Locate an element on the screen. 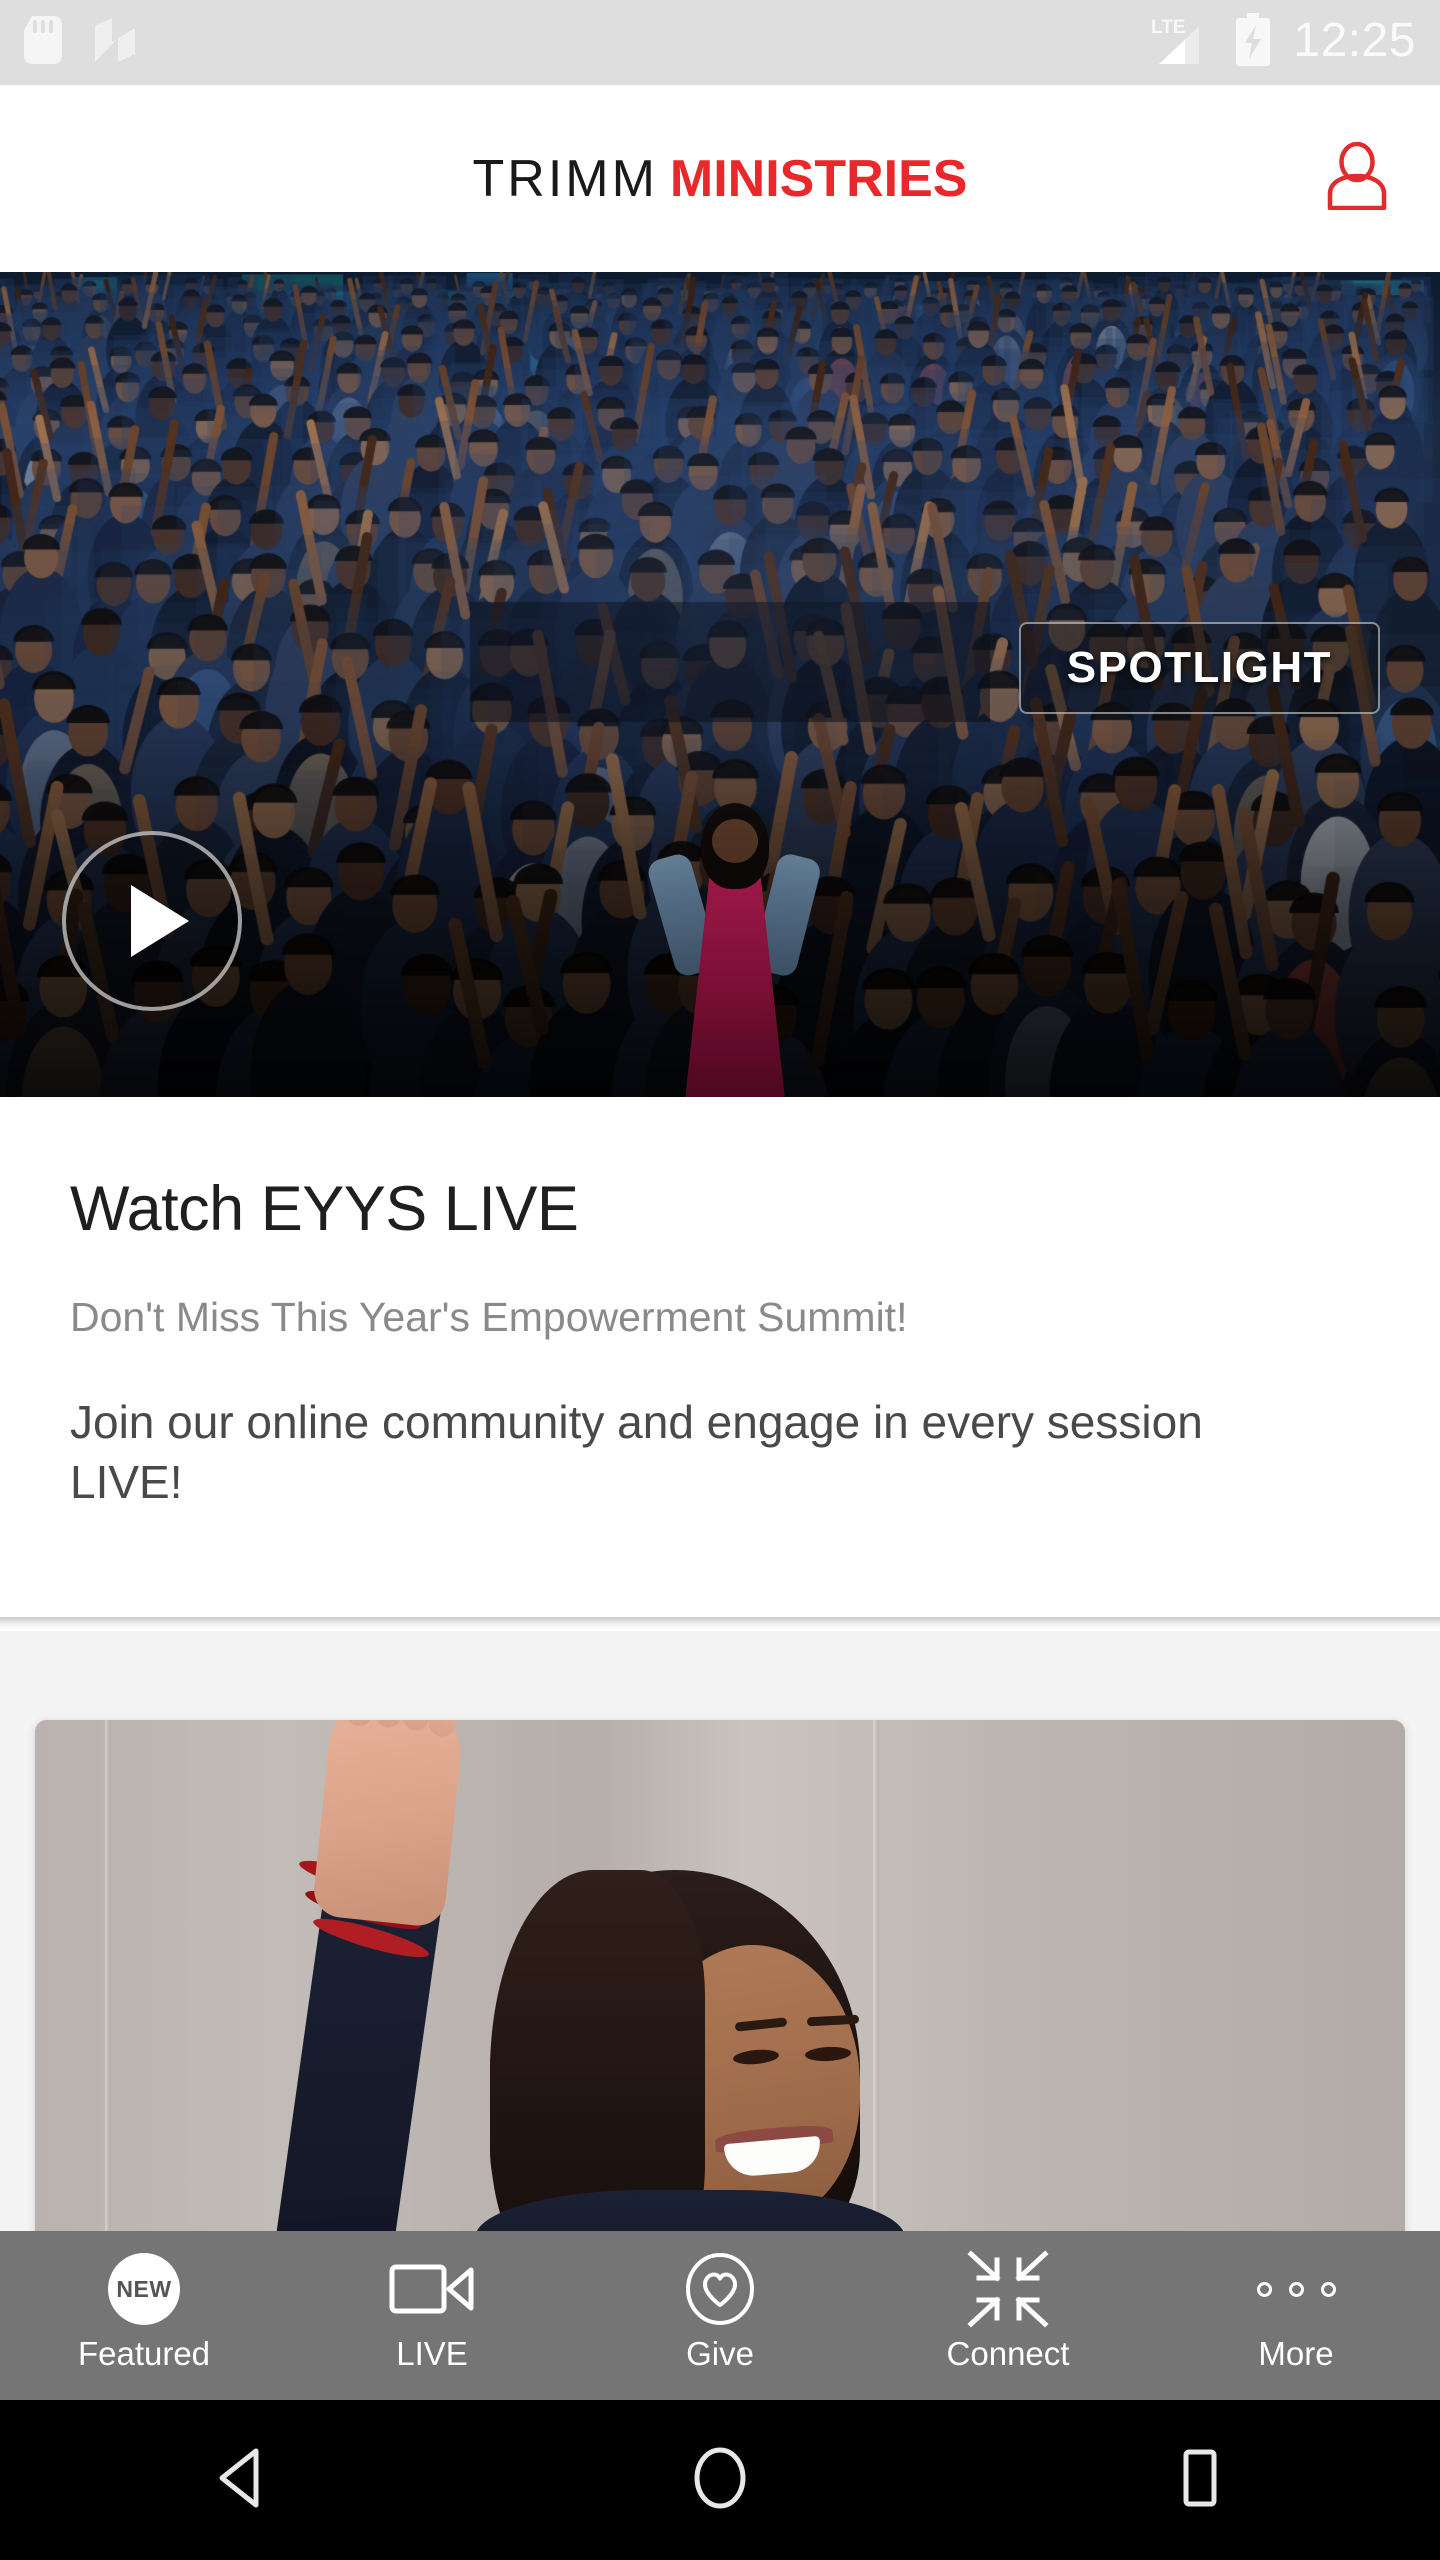 This screenshot has width=1440, height=2560. tab-featured-label: Featured is located at coordinates (144, 2353).